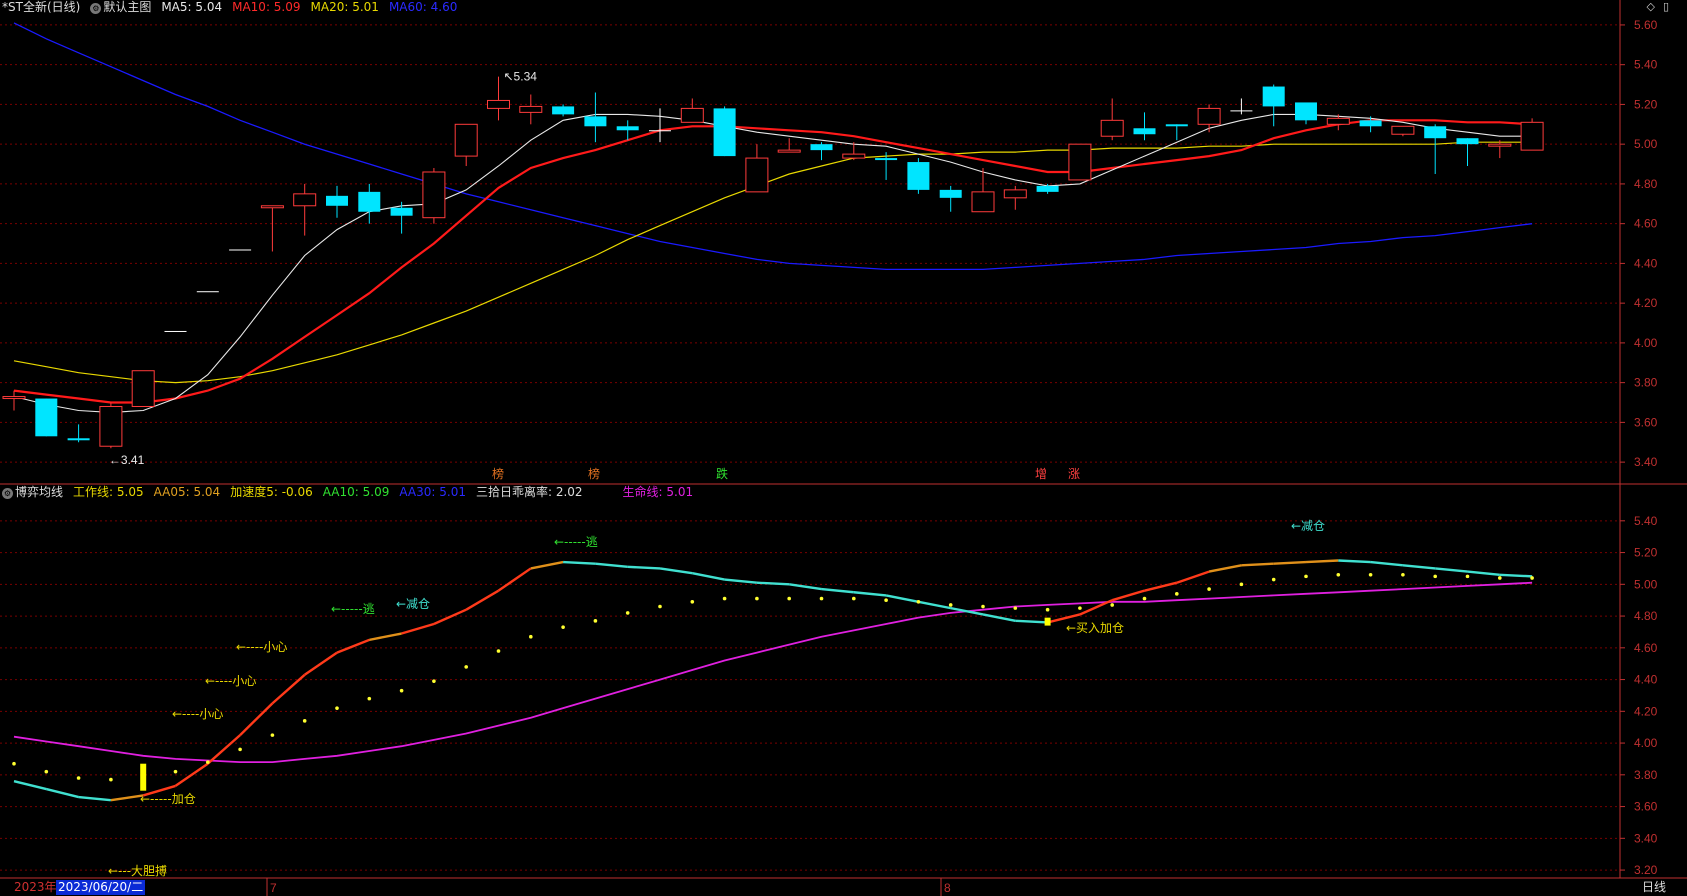 Image resolution: width=1687 pixels, height=896 pixels. Describe the element at coordinates (1646, 648) in the screenshot. I see `indicator-axis-tick-label: 4.60` at that location.